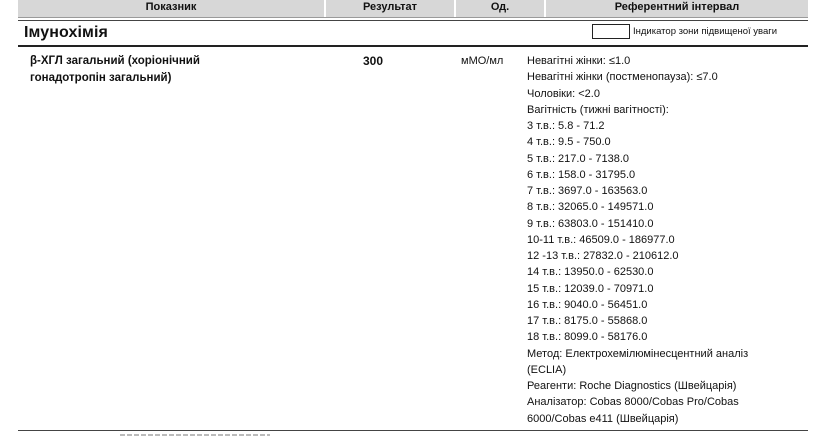 The image size is (840, 436). Describe the element at coordinates (578, 158) in the screenshot. I see `reference-line: 5 т.в.: 217.0 - 7138.0` at that location.